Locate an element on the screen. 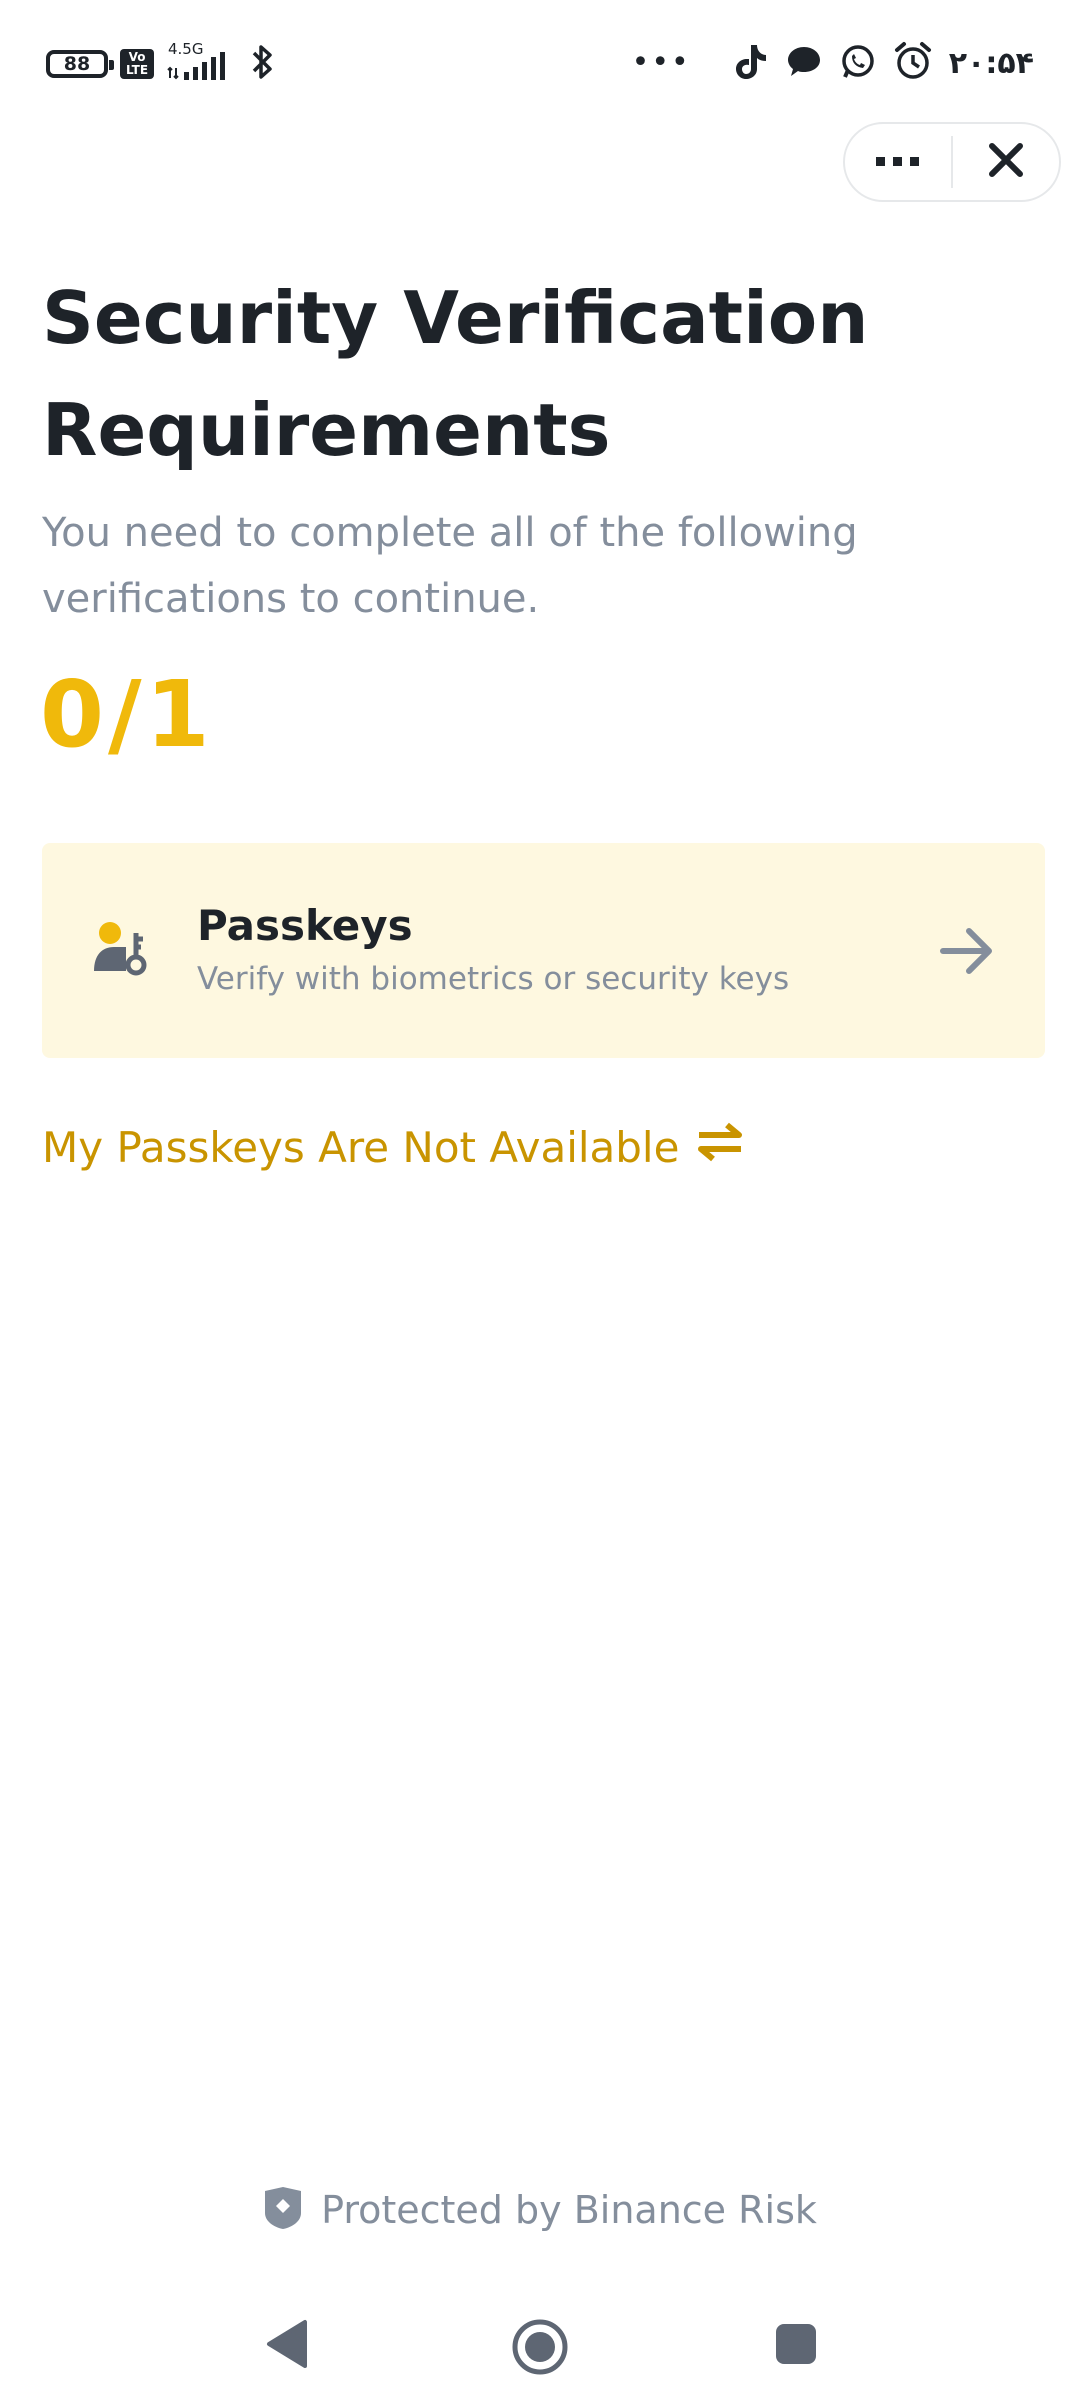 Image resolution: width=1080 pixels, height=2400 pixels. status-bar-left: 88 Vo LTE 4.5G is located at coordinates (161, 63).